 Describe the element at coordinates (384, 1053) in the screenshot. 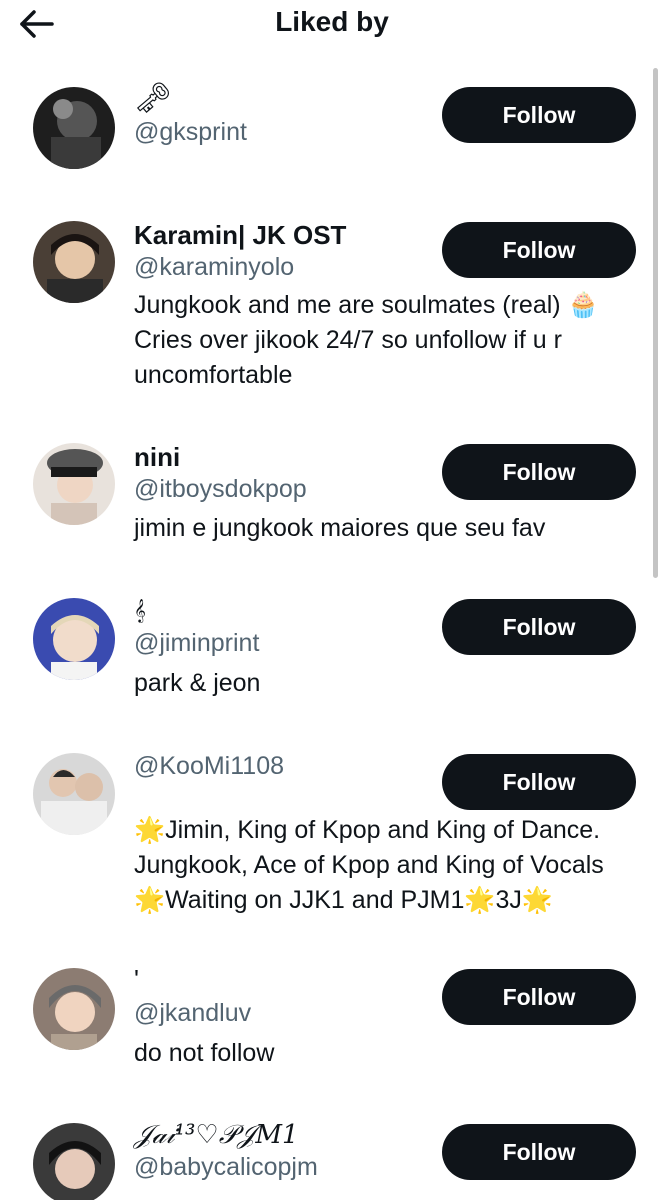

I see `user-bio: do not follow` at that location.